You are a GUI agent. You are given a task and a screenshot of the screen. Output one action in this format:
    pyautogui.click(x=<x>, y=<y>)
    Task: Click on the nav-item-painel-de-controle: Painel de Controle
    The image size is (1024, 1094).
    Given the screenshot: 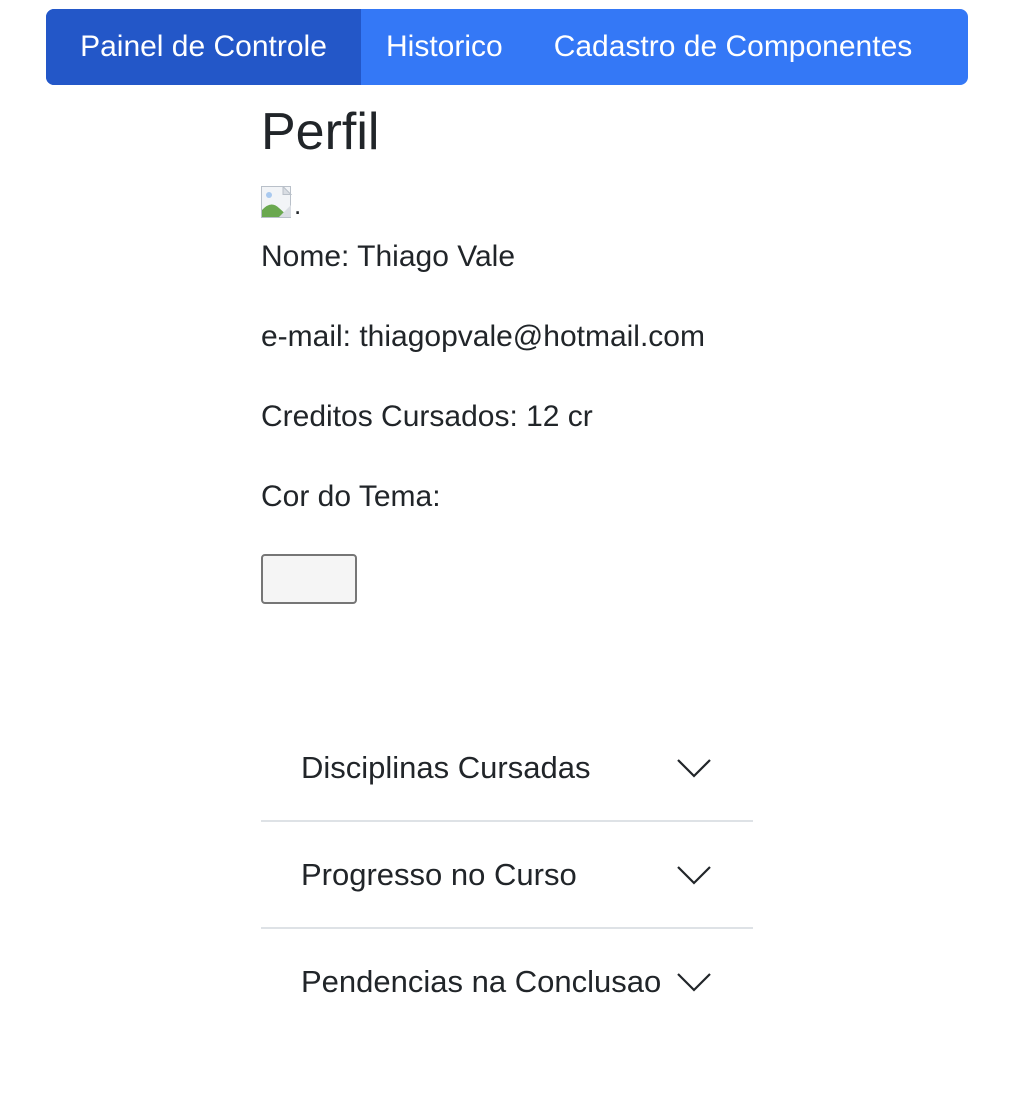 What is the action you would take?
    pyautogui.click(x=203, y=47)
    